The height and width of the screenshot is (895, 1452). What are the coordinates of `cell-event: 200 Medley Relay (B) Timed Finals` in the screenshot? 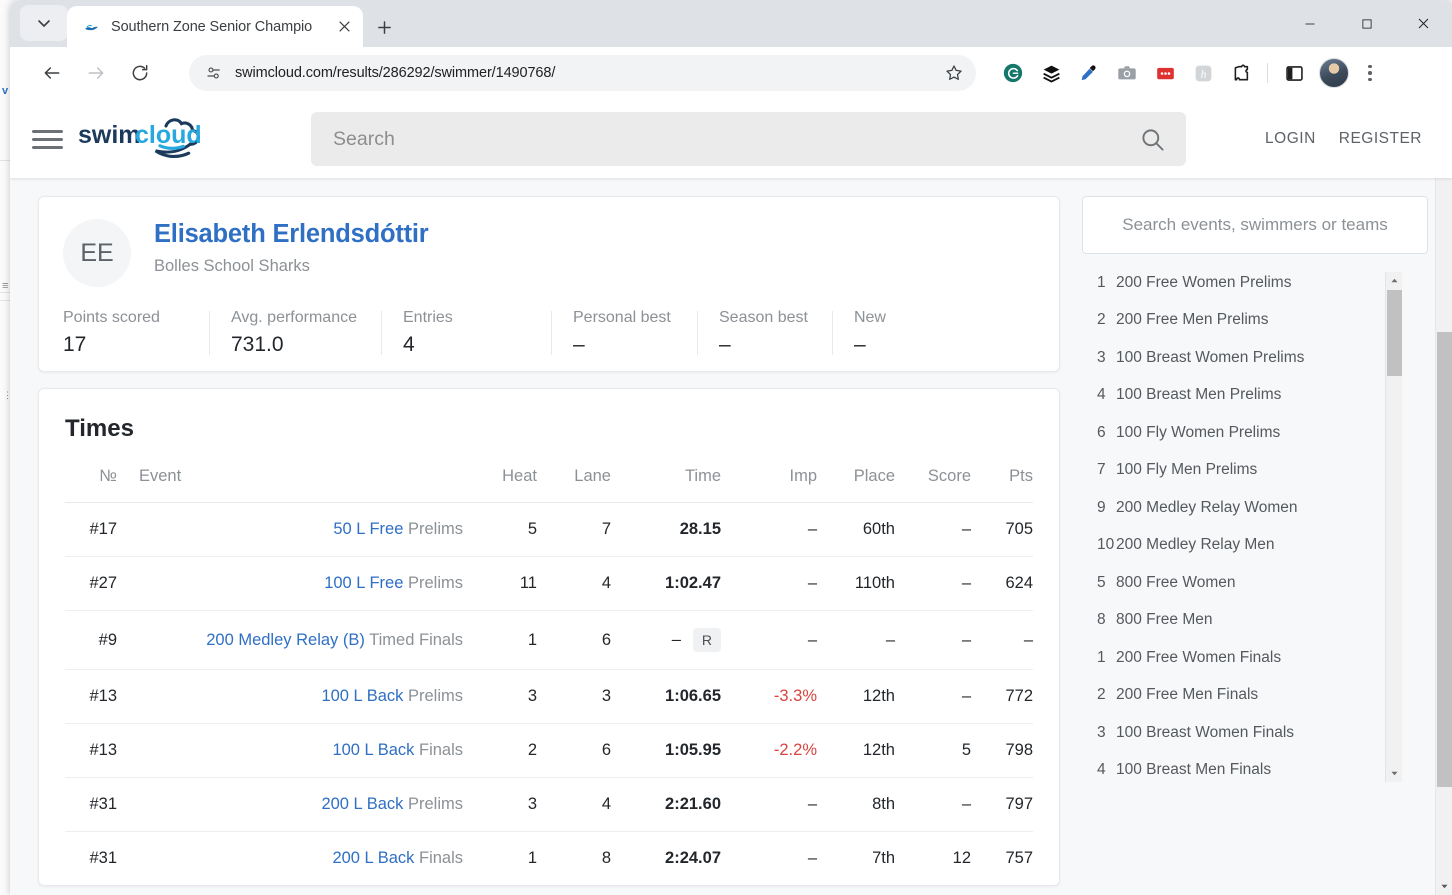 It's located at (290, 640).